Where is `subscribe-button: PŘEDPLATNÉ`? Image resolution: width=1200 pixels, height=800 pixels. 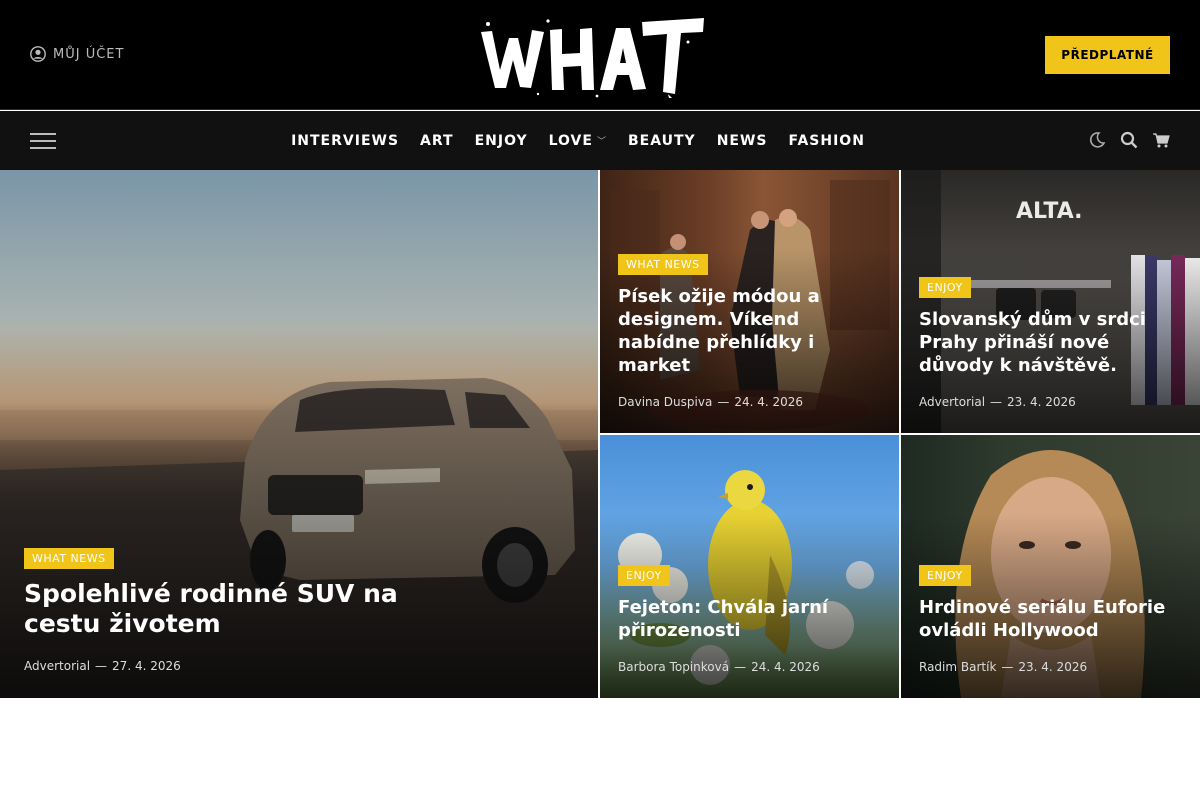
subscribe-button: PŘEDPLATNÉ is located at coordinates (1107, 55).